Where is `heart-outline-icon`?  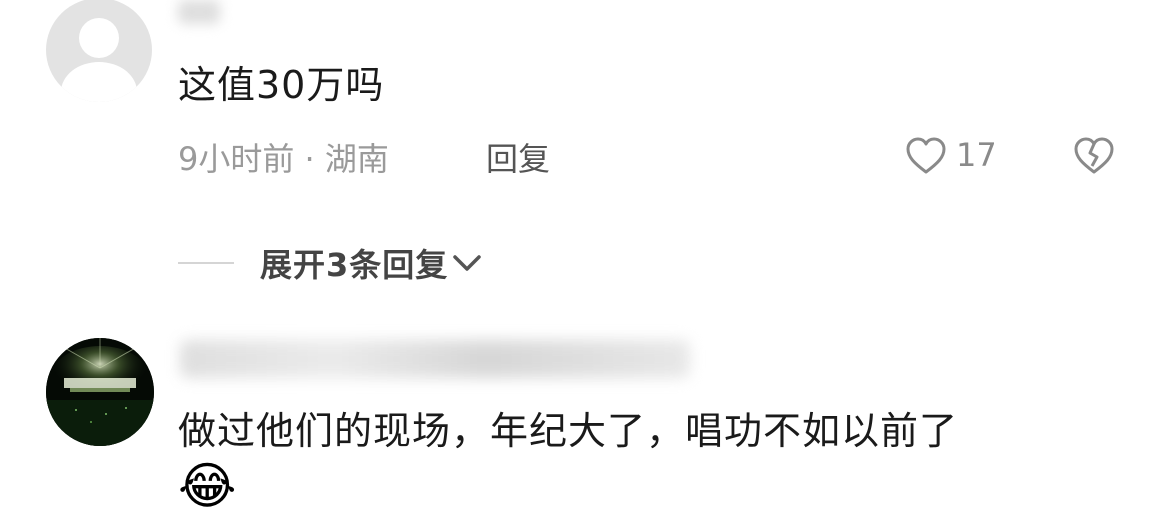 heart-outline-icon is located at coordinates (926, 155).